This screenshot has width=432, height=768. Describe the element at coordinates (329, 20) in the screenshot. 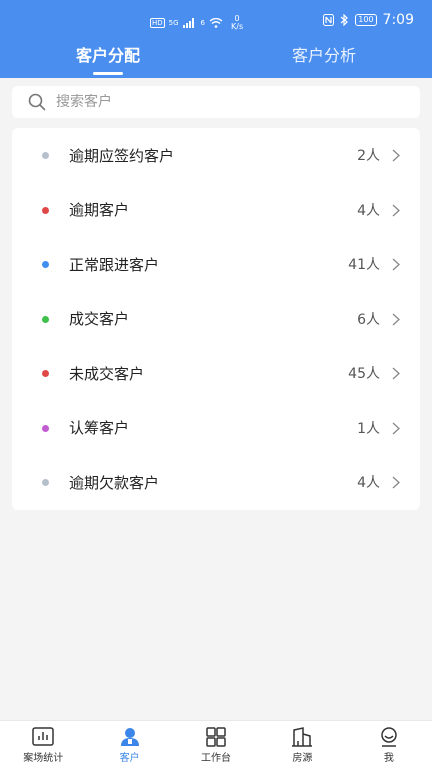

I see `nfc-icon` at that location.